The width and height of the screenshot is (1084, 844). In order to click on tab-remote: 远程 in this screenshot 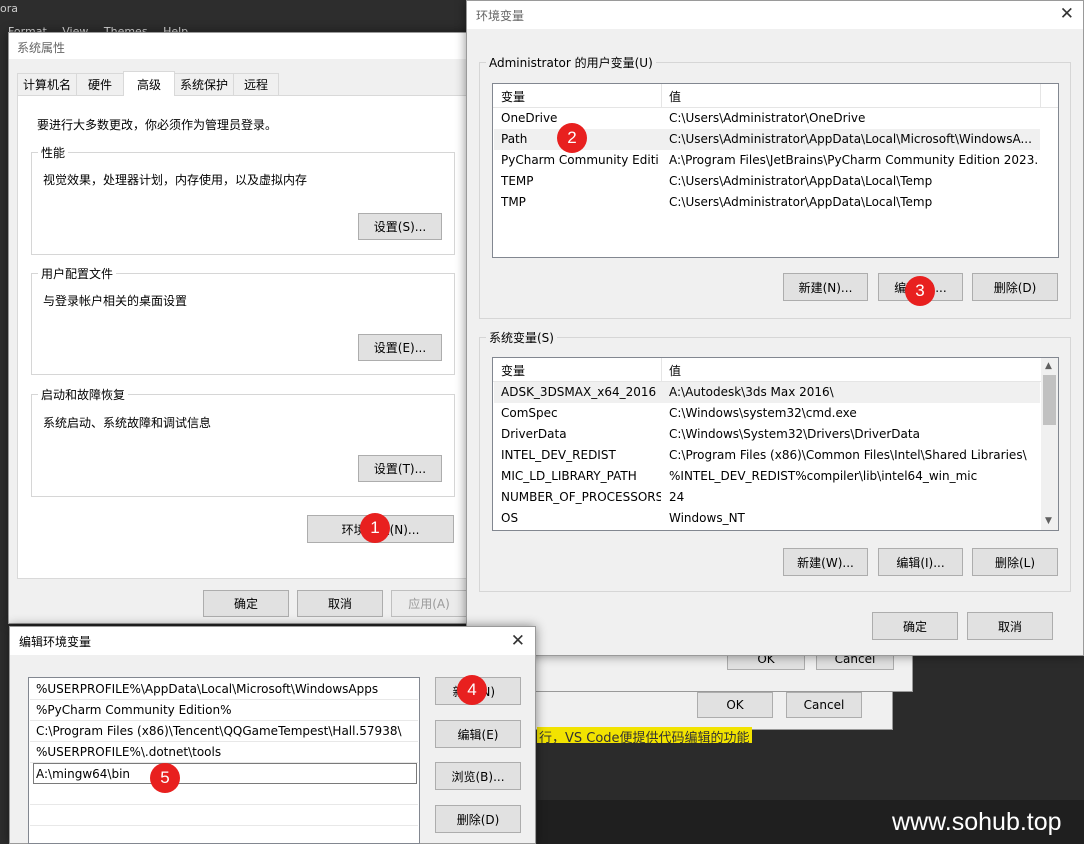, I will do `click(256, 84)`.